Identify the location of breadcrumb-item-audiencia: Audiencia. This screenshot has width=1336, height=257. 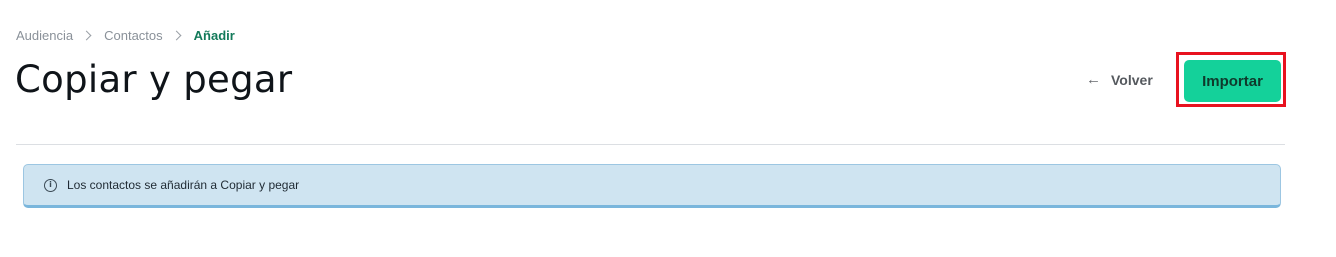
(44, 35).